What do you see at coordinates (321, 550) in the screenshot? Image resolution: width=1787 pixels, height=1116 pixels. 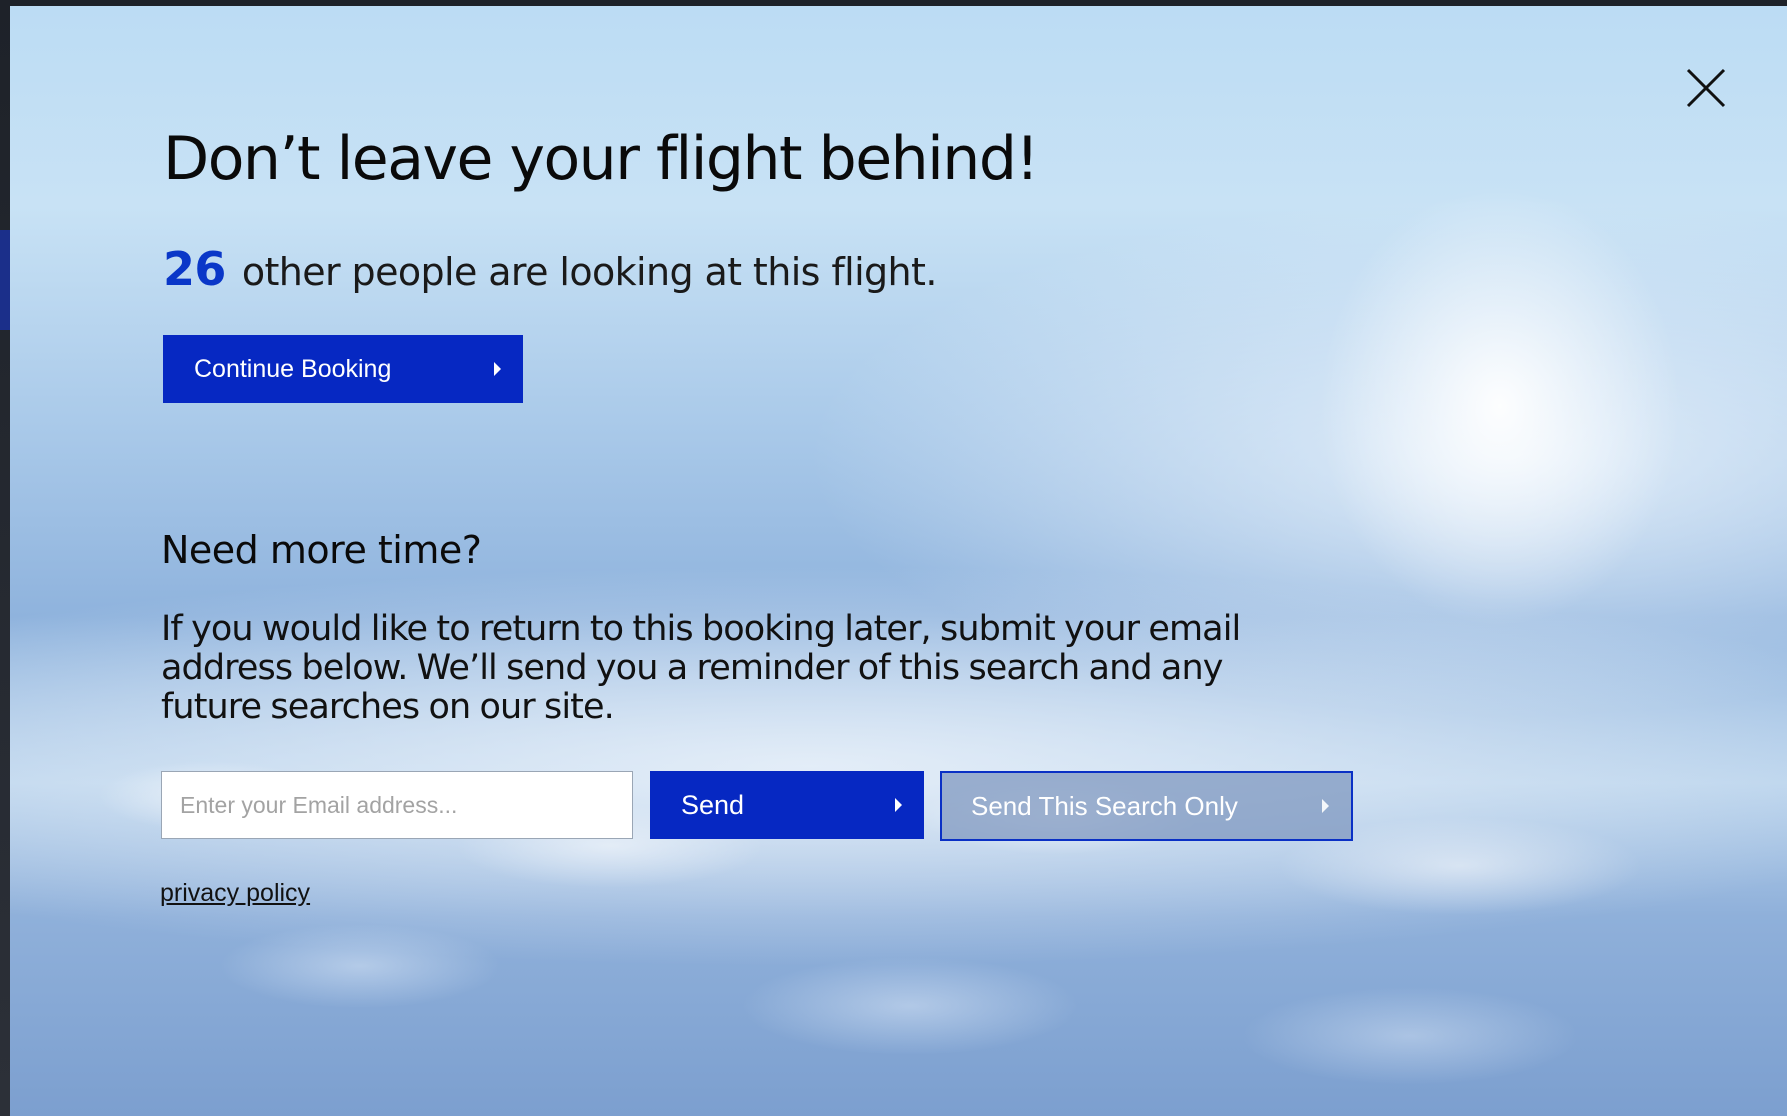 I see `section-title: Need more time?` at bounding box center [321, 550].